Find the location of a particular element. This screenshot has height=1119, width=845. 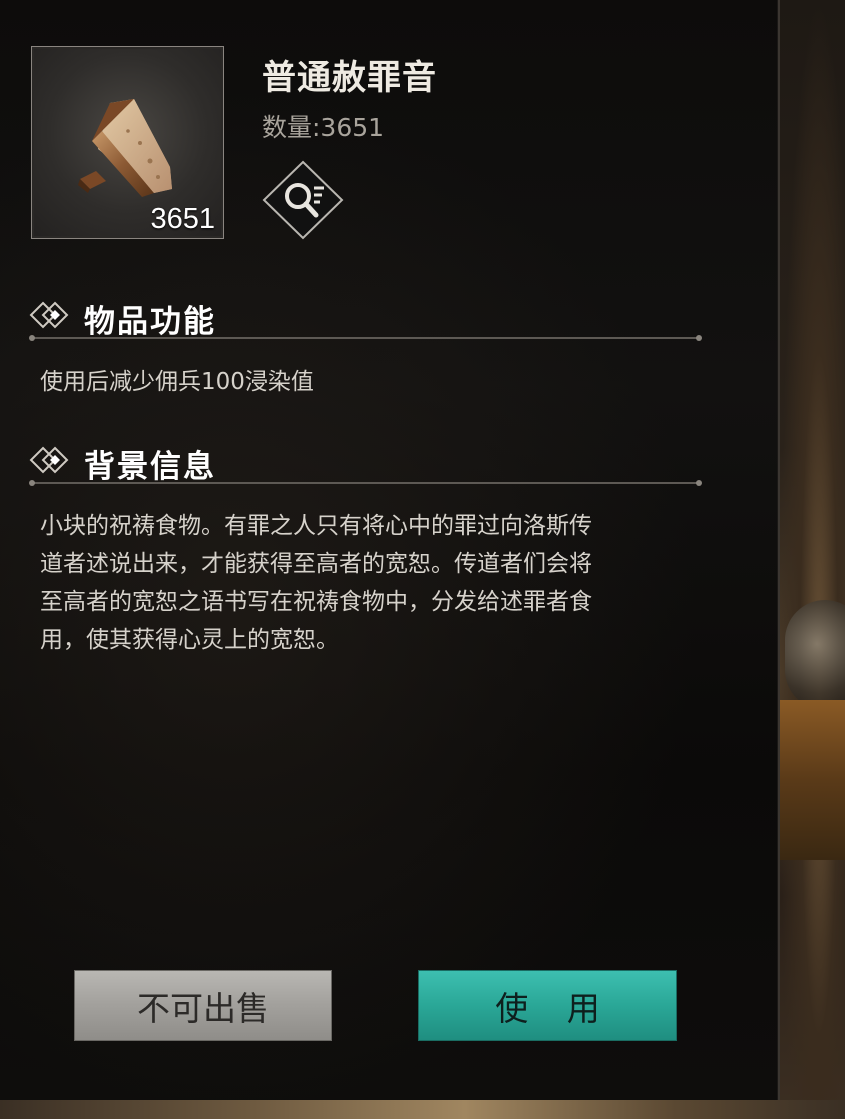

item-slot: 3651 is located at coordinates (127, 142).